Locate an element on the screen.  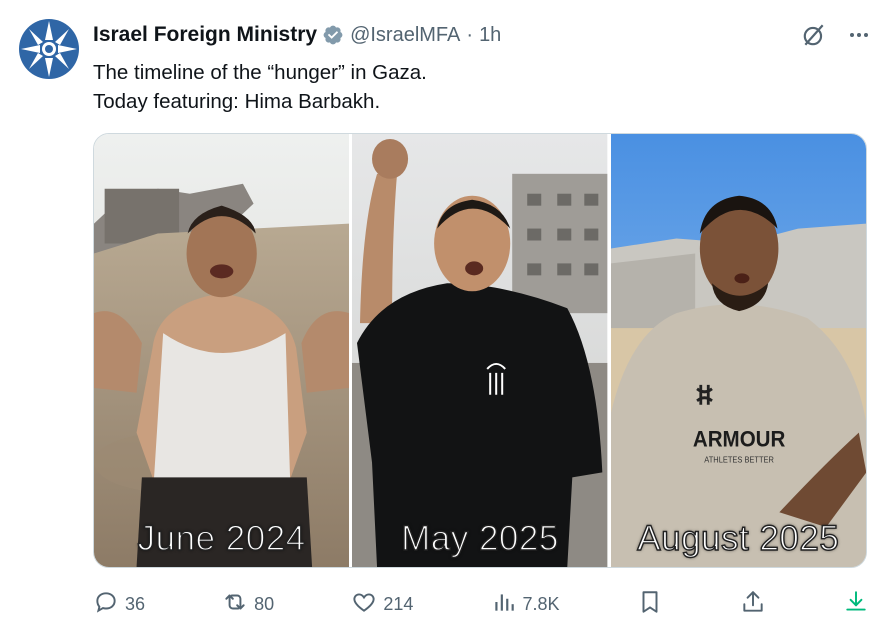
share-button is located at coordinates (753, 604).